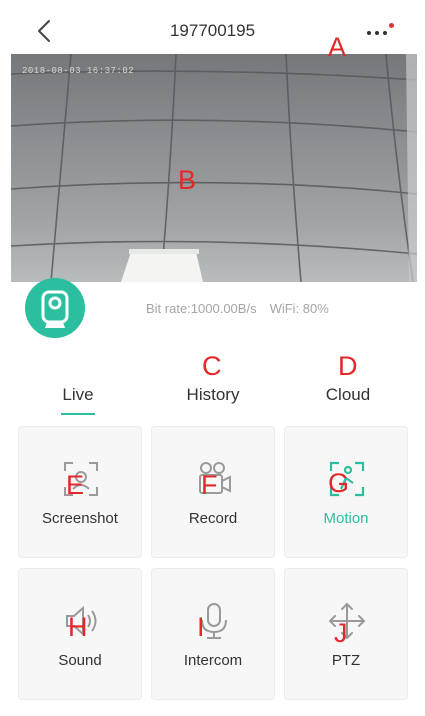  Describe the element at coordinates (213, 518) in the screenshot. I see `record-label: Record` at that location.